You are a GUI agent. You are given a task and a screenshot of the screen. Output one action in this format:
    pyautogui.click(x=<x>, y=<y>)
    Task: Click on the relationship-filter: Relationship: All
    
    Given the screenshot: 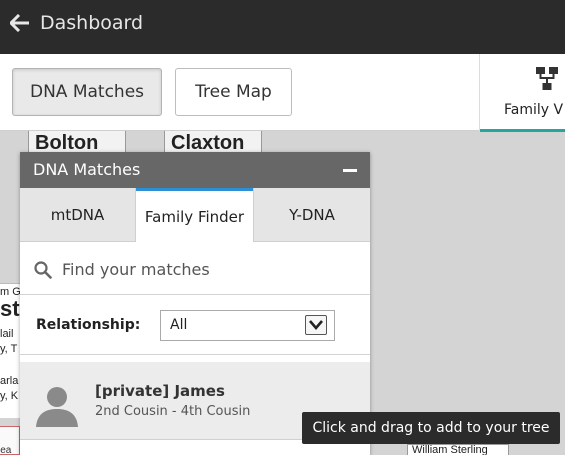 What is the action you would take?
    pyautogui.click(x=195, y=325)
    